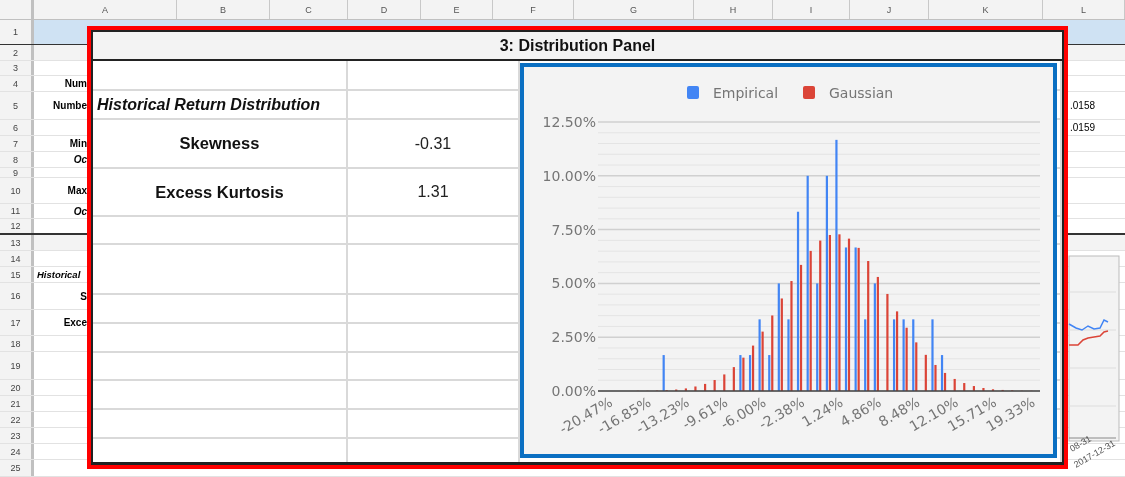 The width and height of the screenshot is (1125, 477). Describe the element at coordinates (220, 144) in the screenshot. I see `table-cell: Skewness` at that location.